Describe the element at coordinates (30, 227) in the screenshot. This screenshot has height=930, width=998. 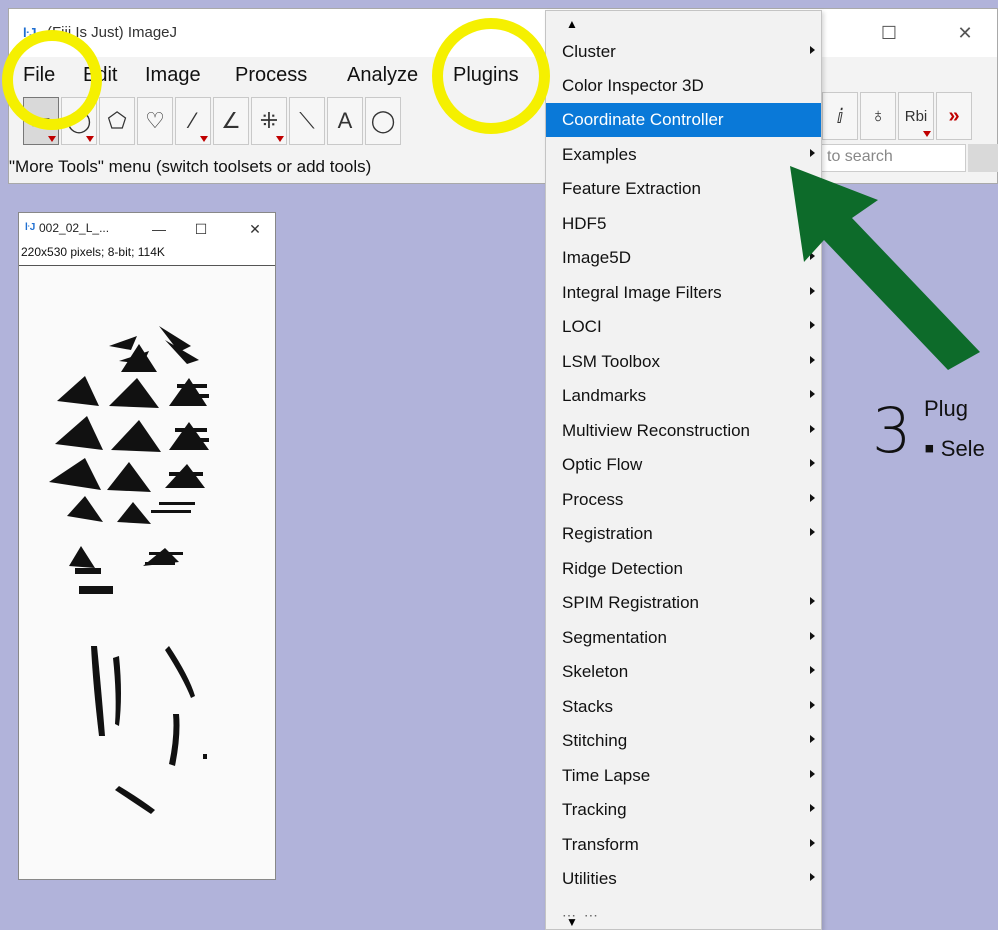
I see `imagej-icon: ŀJ` at that location.